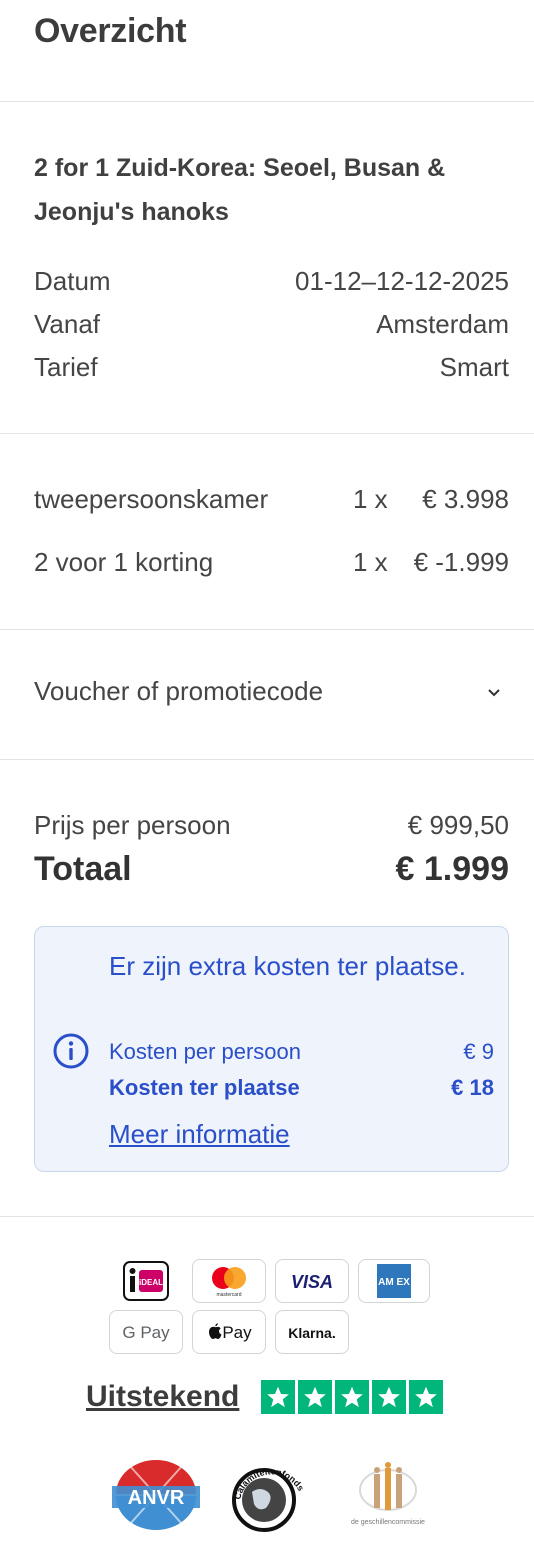 The height and width of the screenshot is (1542, 534). What do you see at coordinates (72, 281) in the screenshot?
I see `detail-label: Datum` at bounding box center [72, 281].